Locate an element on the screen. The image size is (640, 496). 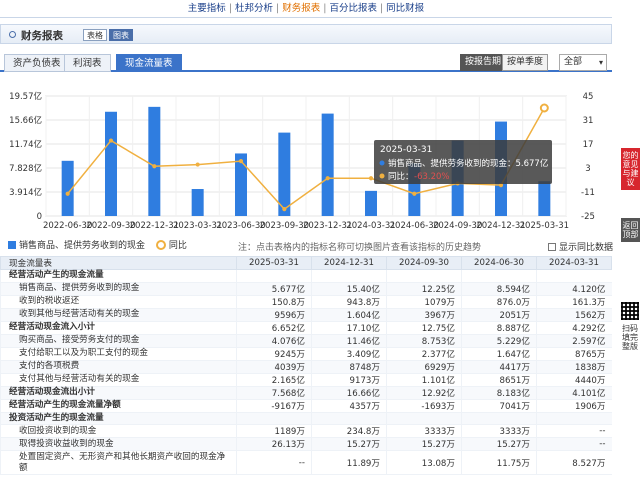
table-row: 经营活动产生的现金流量净额 -9167万 4357万 -1693万 7041万 1906万 is located at coordinates (306, 406).